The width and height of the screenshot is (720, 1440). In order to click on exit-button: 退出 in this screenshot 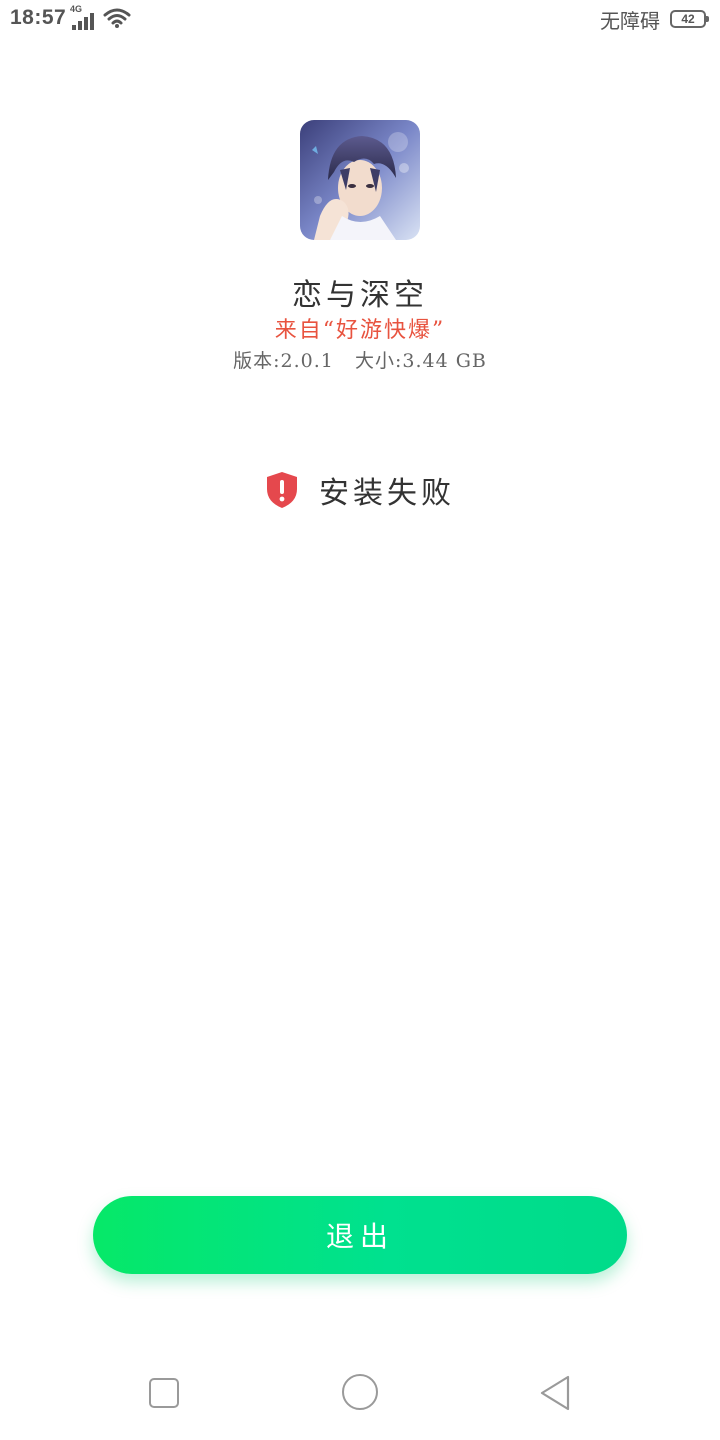, I will do `click(360, 1235)`.